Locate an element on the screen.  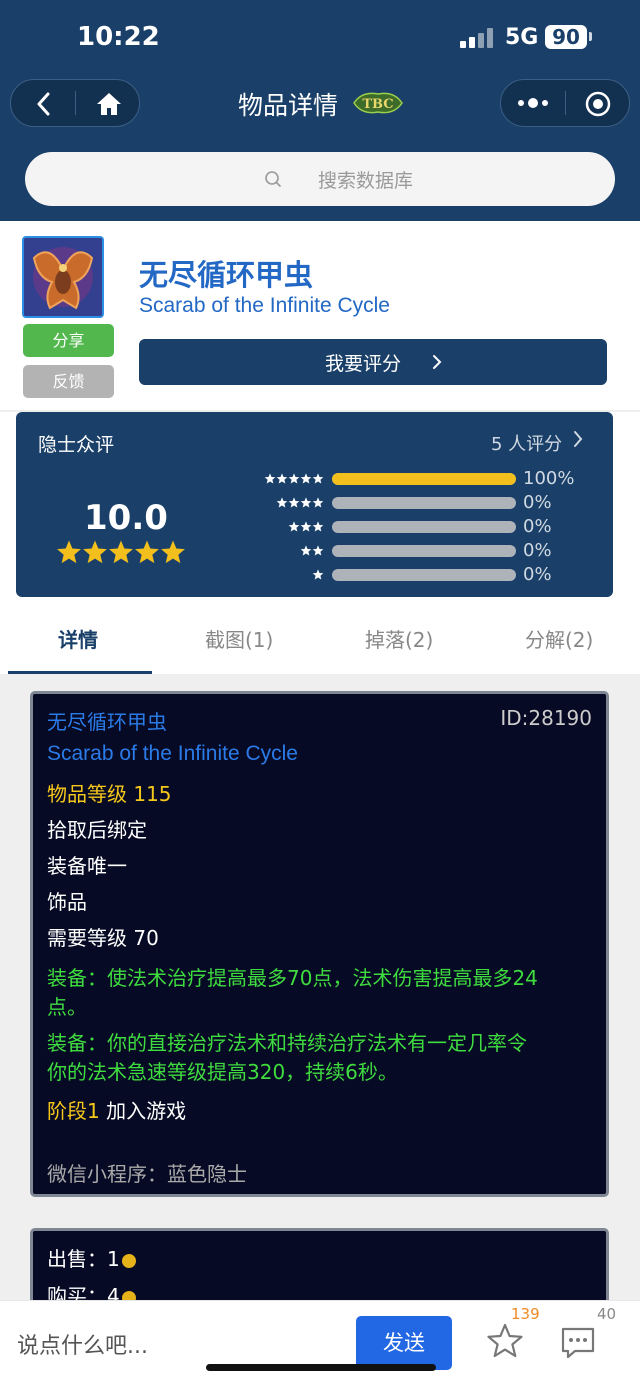
tooltip-bind: 拾取后绑定 is located at coordinates (97, 830).